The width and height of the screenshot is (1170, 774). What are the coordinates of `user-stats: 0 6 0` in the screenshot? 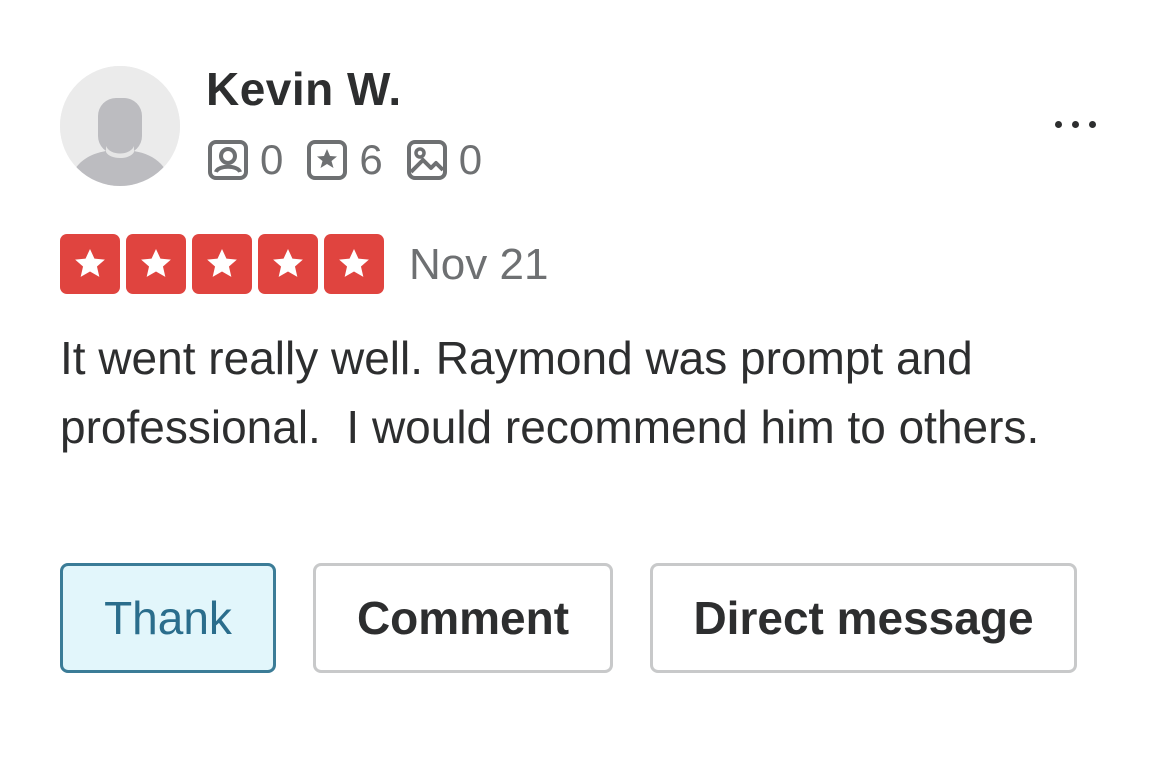 It's located at (355, 160).